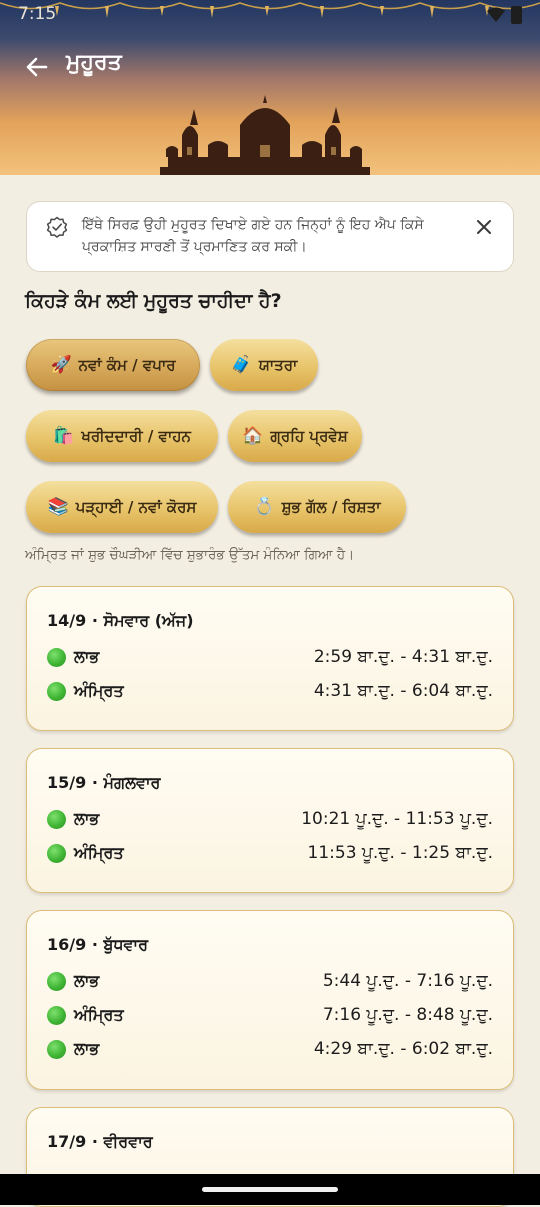 The width and height of the screenshot is (540, 1207). What do you see at coordinates (270, 853) in the screenshot?
I see `muhurat-slot: ਅੰਮ੍ਰਿਤ 11:53 ਪੂ.ਦੁ. - 1:25 ਬਾ.ਦੁ.` at bounding box center [270, 853].